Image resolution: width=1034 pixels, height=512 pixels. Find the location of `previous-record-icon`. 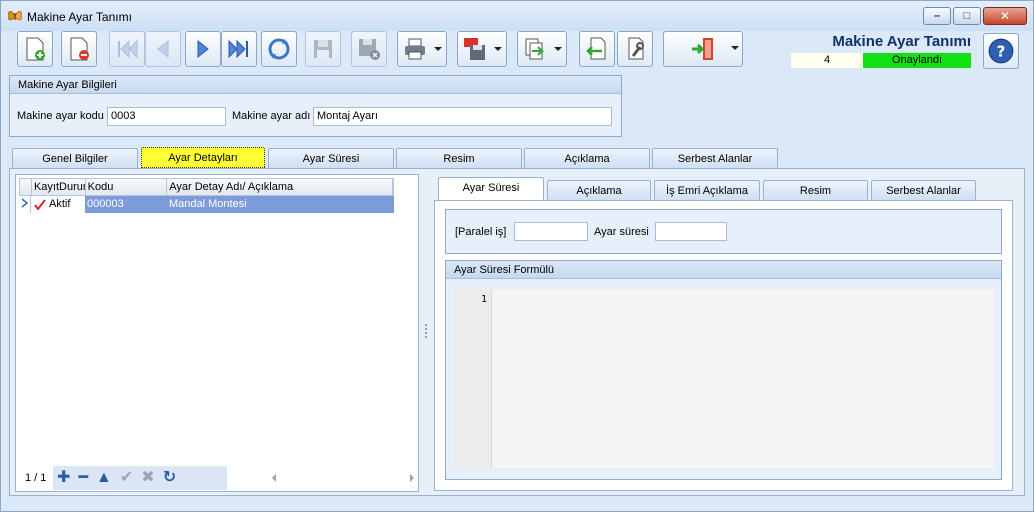

previous-record-icon is located at coordinates (163, 49).